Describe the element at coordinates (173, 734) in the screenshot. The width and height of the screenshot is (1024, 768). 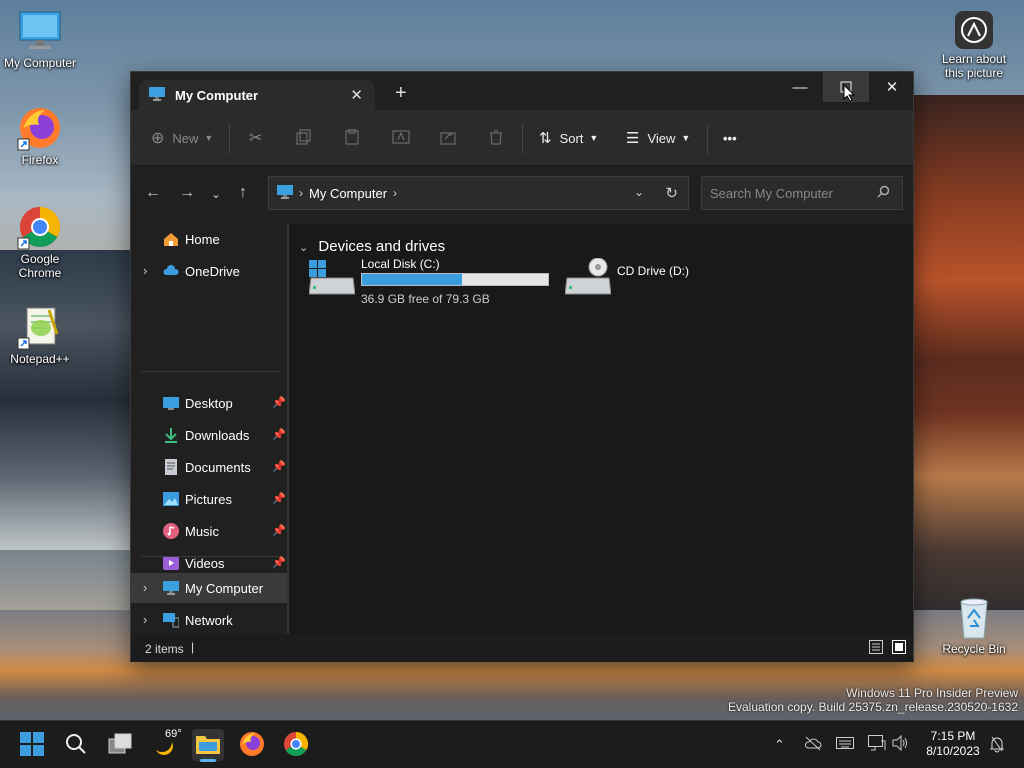
I see `weather-temp: 69°` at that location.